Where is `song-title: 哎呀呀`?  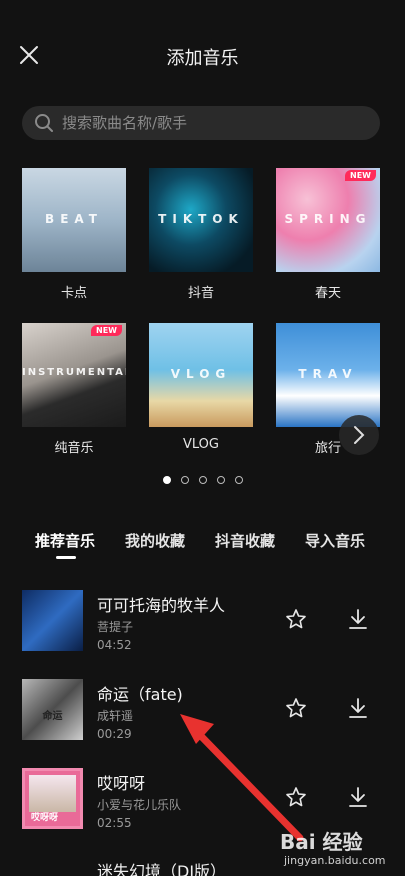
song-title: 哎呀呀 is located at coordinates (121, 783).